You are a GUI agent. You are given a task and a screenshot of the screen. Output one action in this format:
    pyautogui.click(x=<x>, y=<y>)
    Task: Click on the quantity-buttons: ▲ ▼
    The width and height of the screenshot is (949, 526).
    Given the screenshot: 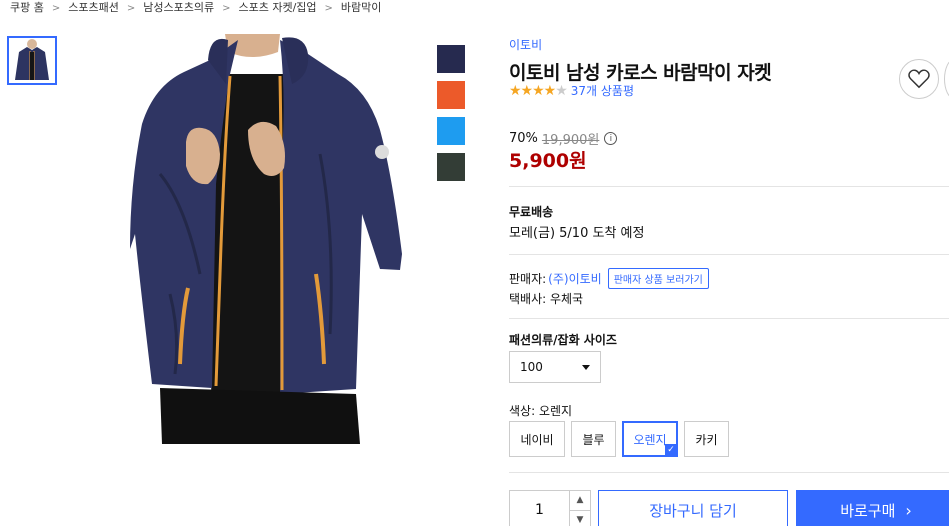 What is the action you would take?
    pyautogui.click(x=580, y=508)
    